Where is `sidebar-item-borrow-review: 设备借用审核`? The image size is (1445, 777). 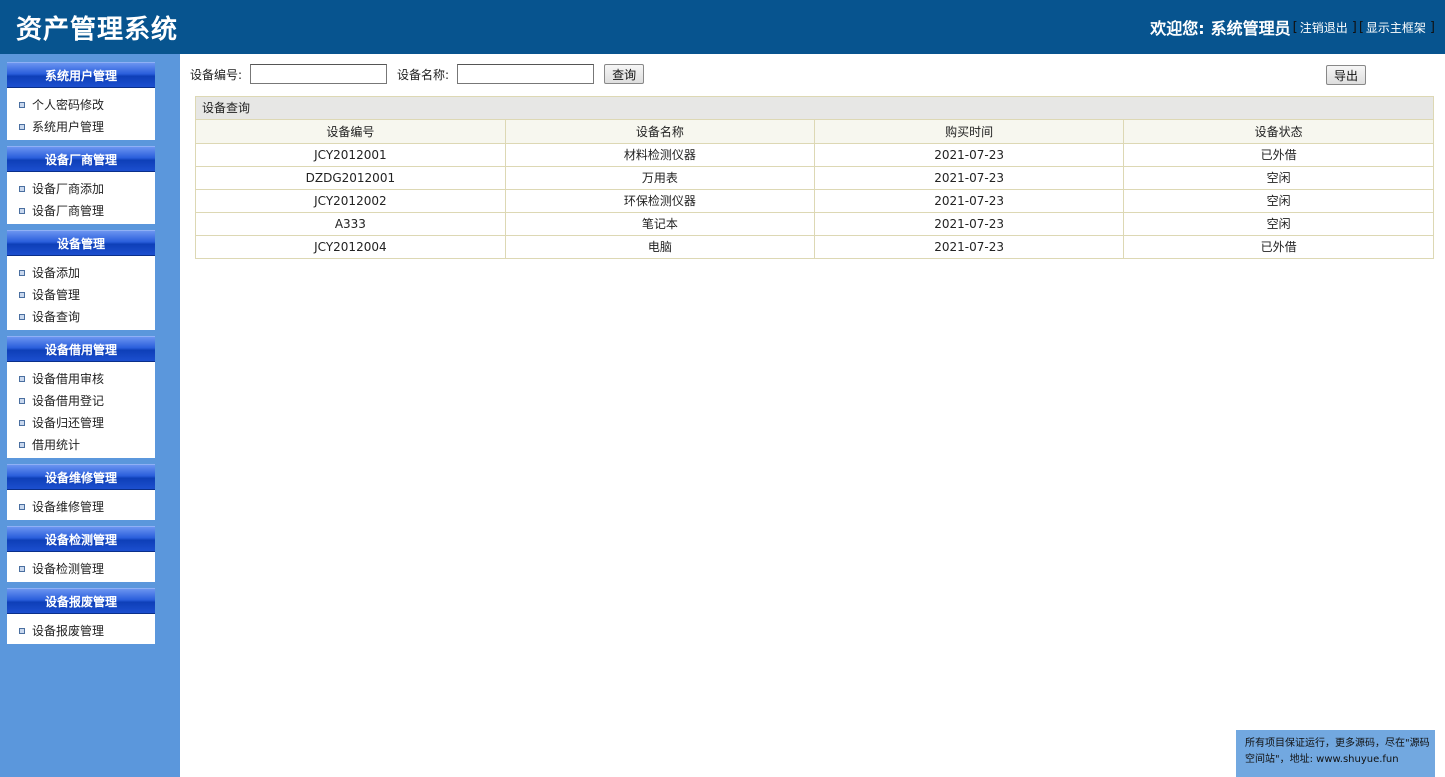 sidebar-item-borrow-review: 设备借用审核 is located at coordinates (81, 379).